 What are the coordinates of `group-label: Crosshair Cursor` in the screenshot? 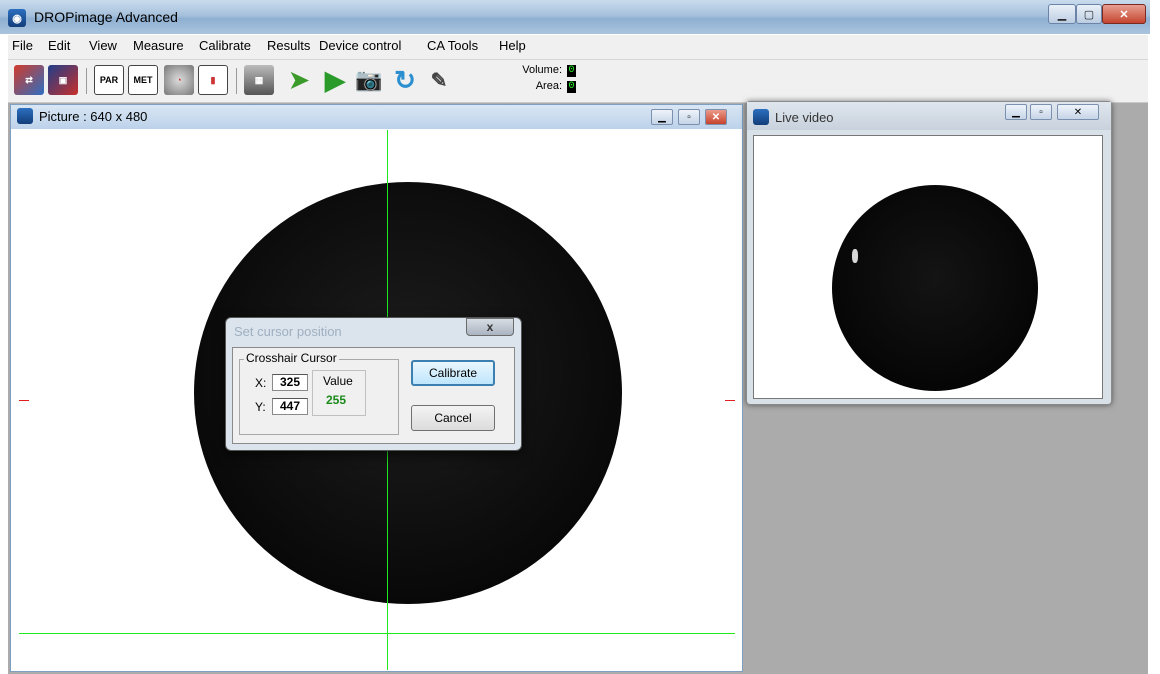 It's located at (291, 358).